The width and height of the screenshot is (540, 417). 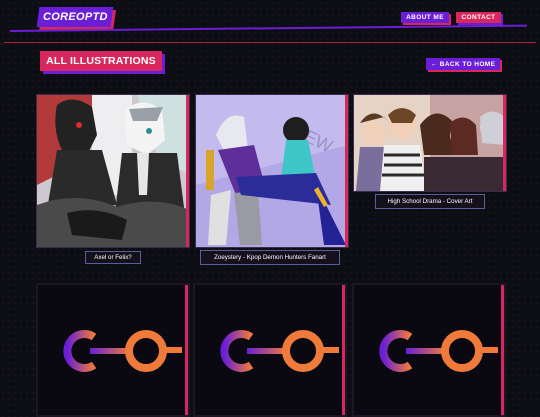 I want to click on illustration-card-high-school-drama, so click(x=430, y=143).